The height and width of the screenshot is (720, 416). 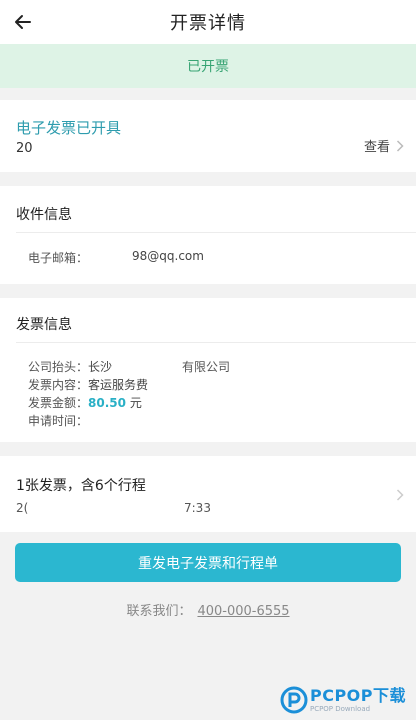 What do you see at coordinates (340, 708) in the screenshot?
I see `watermark-sub: PCPOP Download` at bounding box center [340, 708].